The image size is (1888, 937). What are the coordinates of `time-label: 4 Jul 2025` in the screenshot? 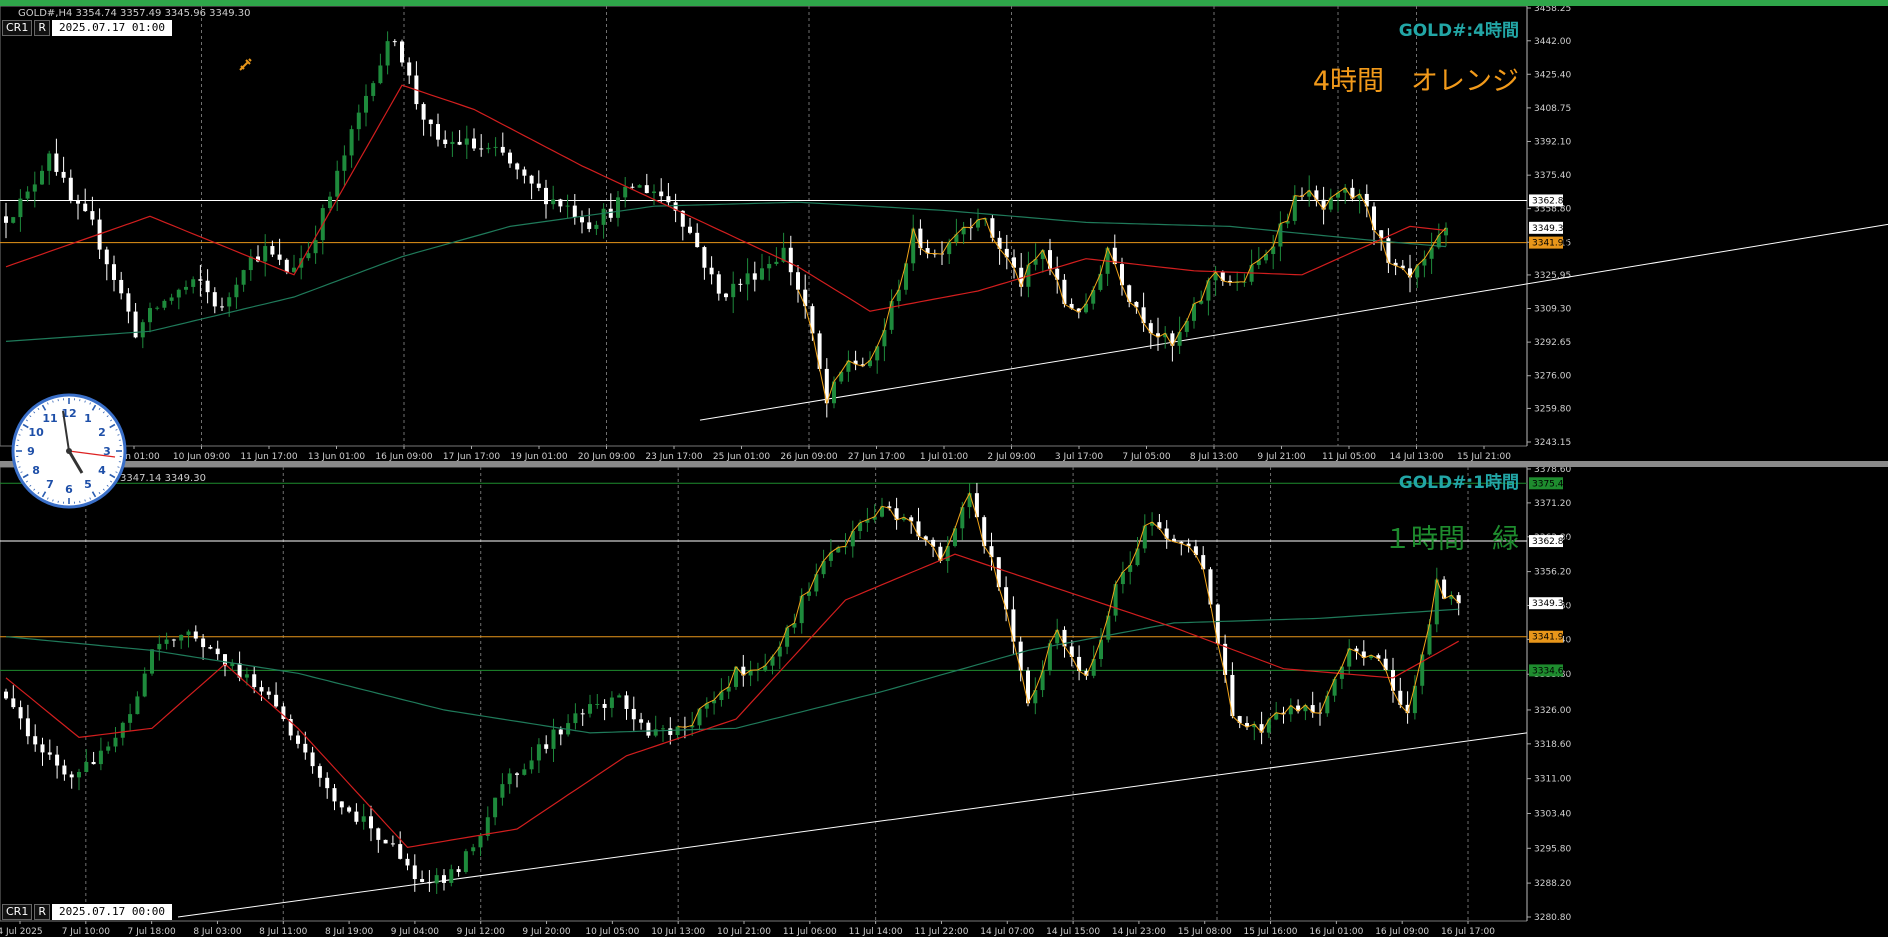 It's located at (21, 932).